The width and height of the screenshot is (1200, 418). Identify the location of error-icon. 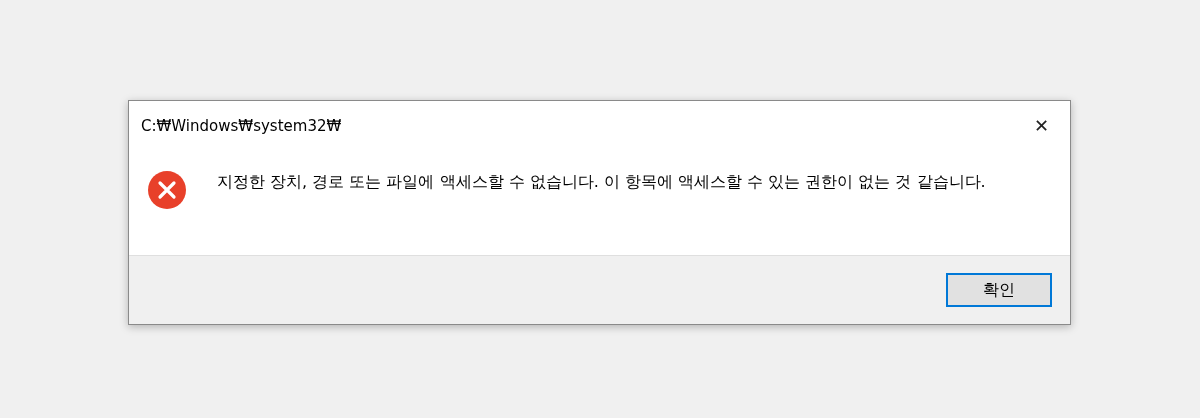
(167, 190).